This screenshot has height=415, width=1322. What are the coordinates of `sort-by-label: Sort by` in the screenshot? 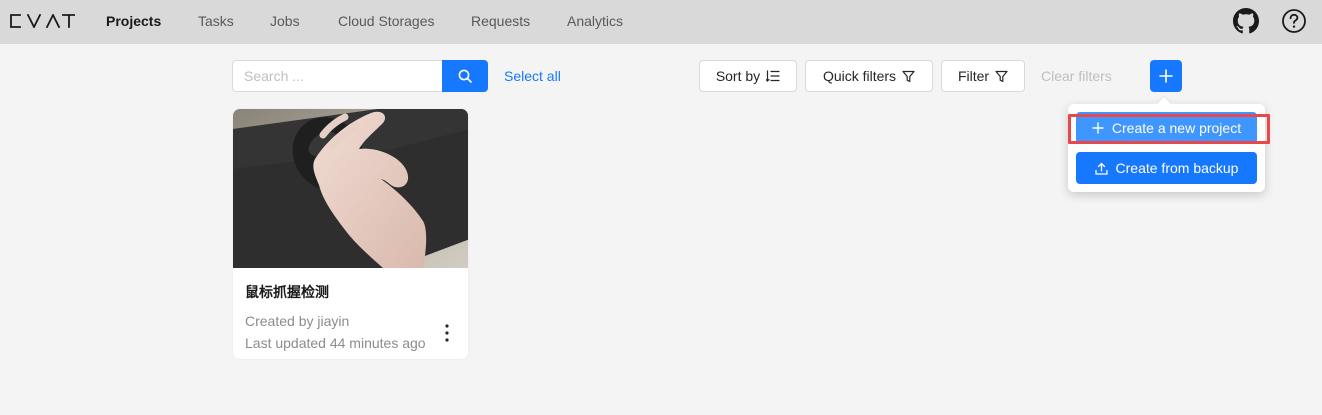 It's located at (738, 76).